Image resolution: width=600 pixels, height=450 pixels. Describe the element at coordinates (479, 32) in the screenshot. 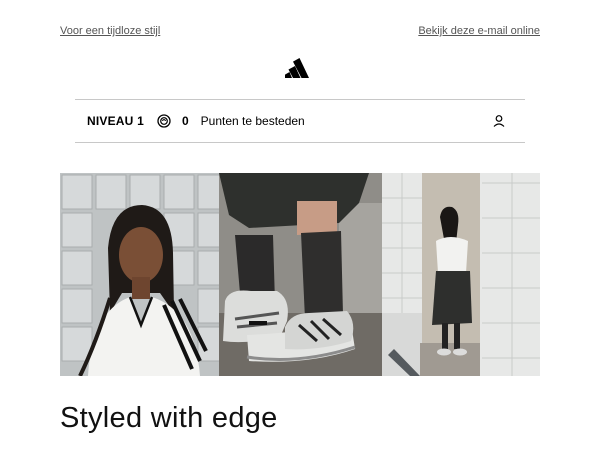

I see `view-online-link: Bekijk deze e-mail online` at that location.